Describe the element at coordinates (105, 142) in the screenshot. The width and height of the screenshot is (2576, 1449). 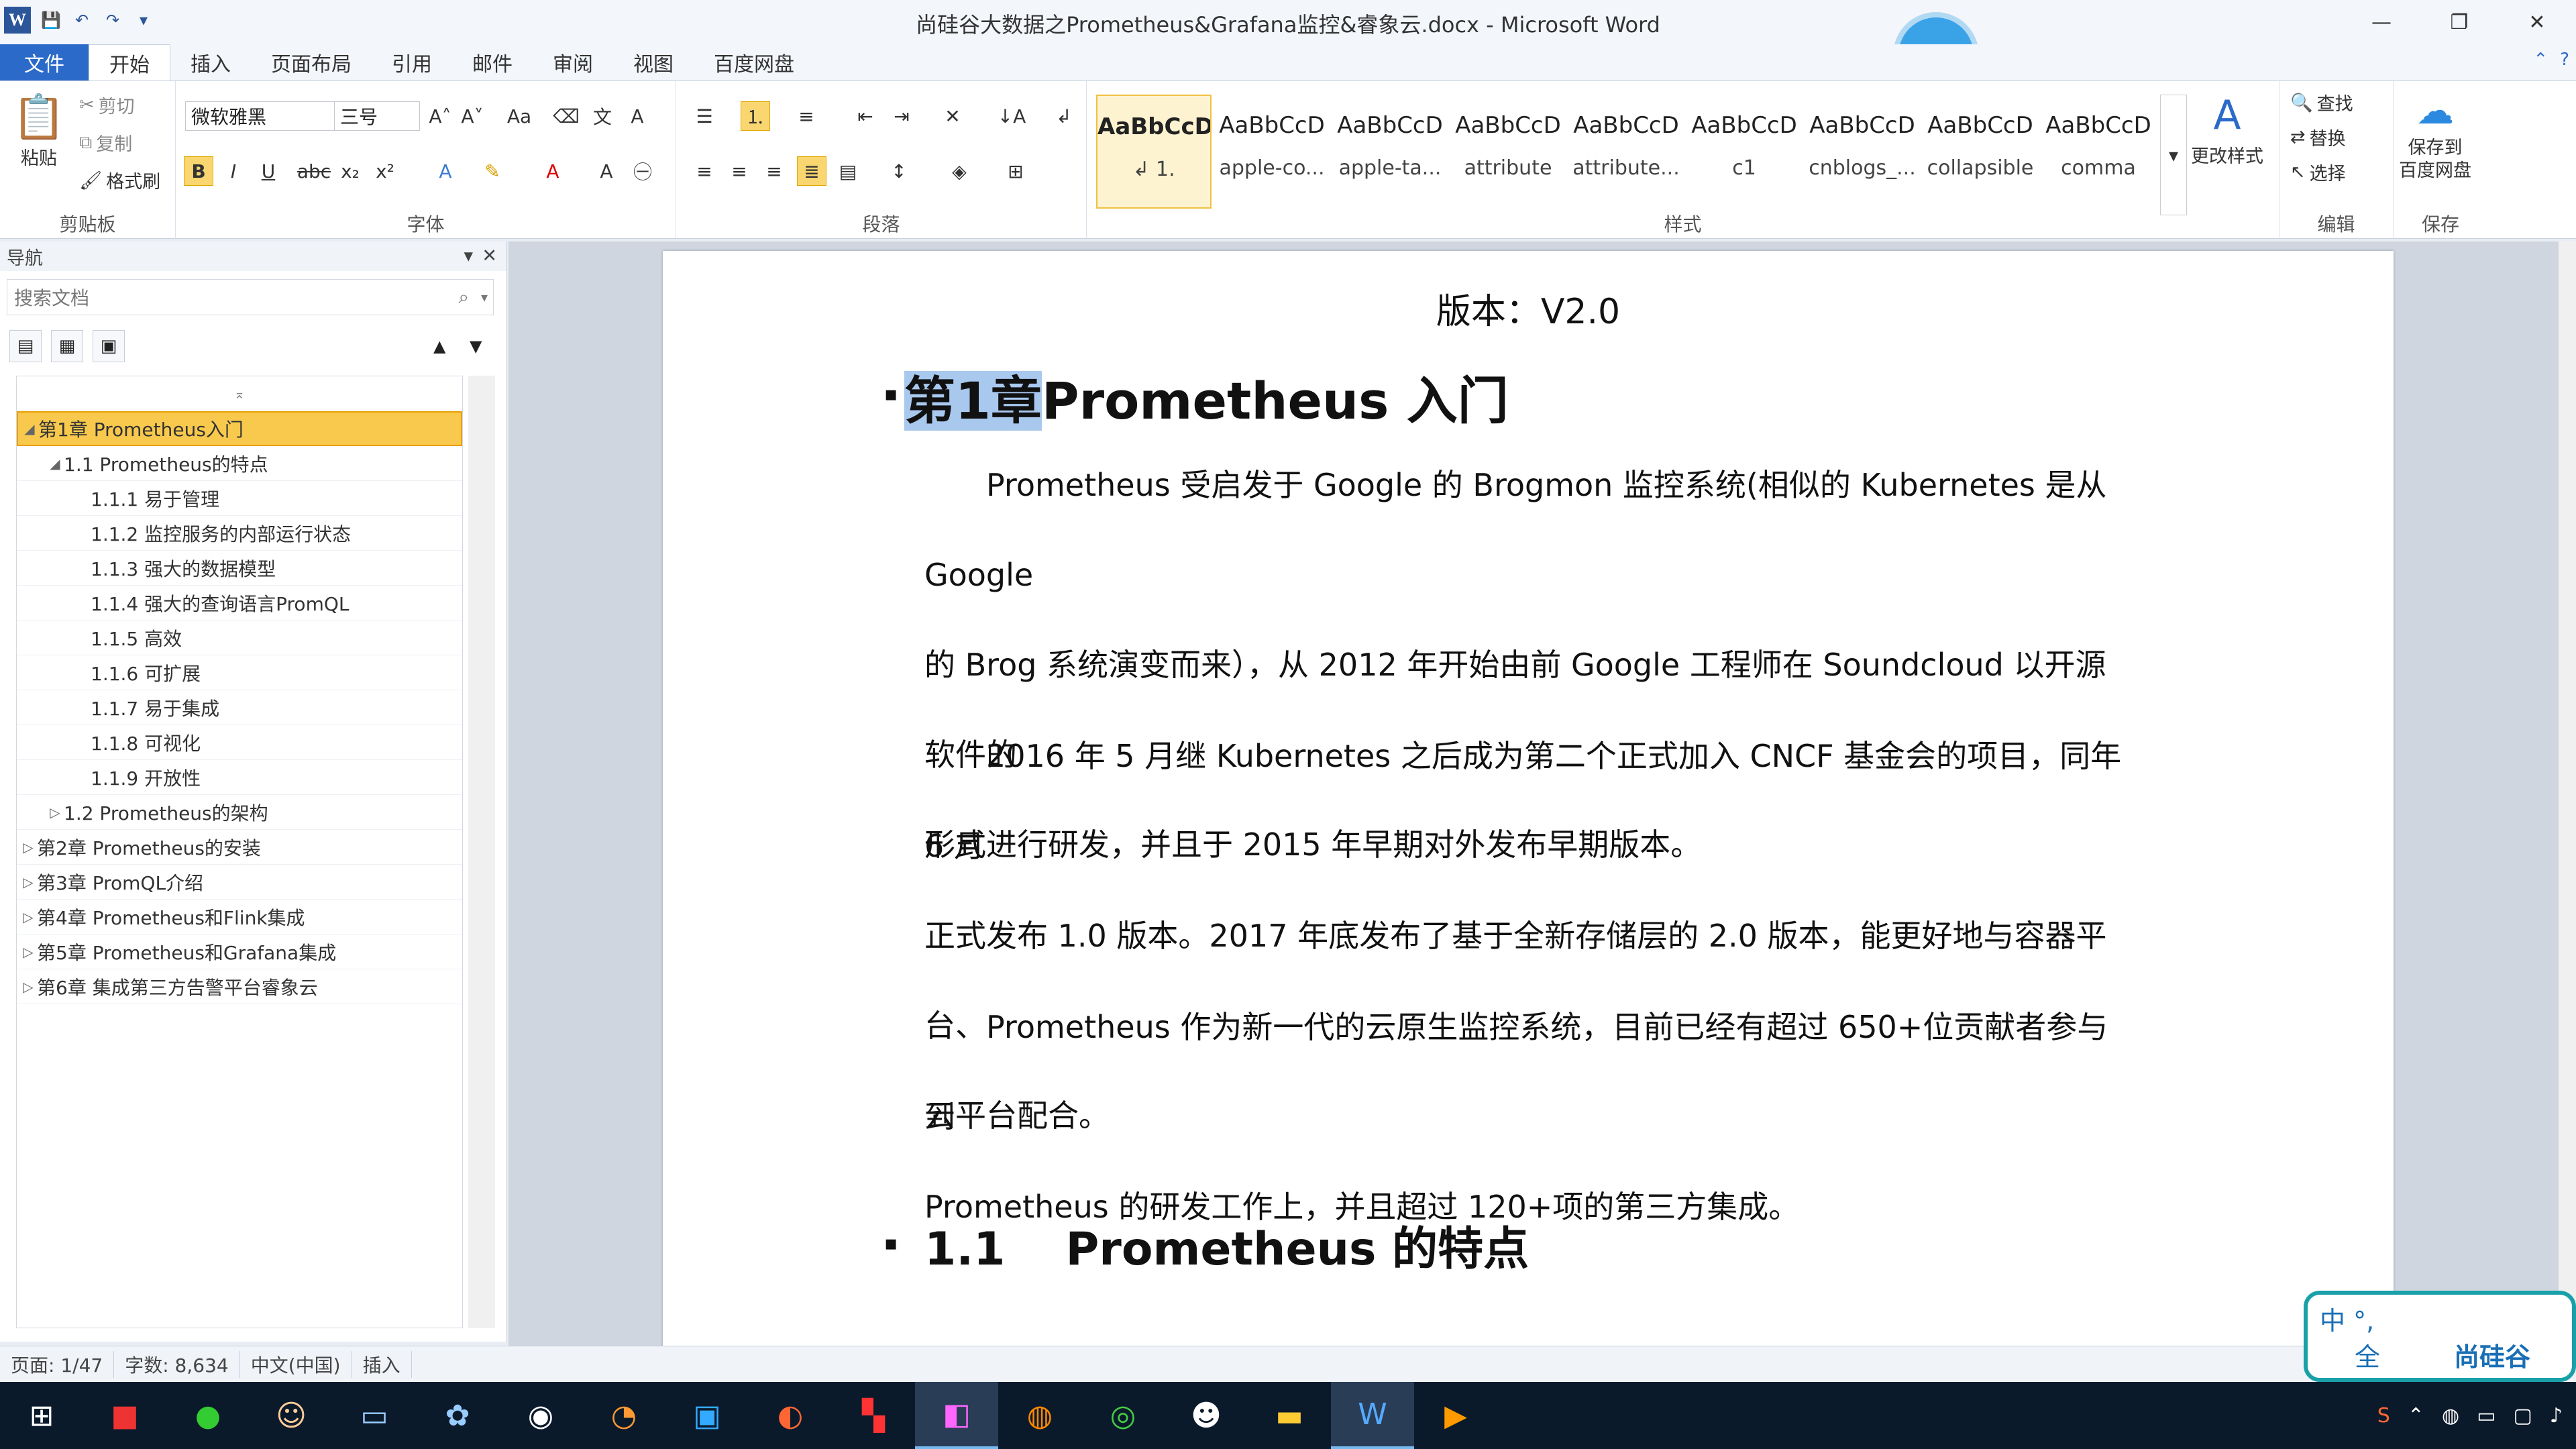
I see `copy-button: ⧉ 复制` at that location.